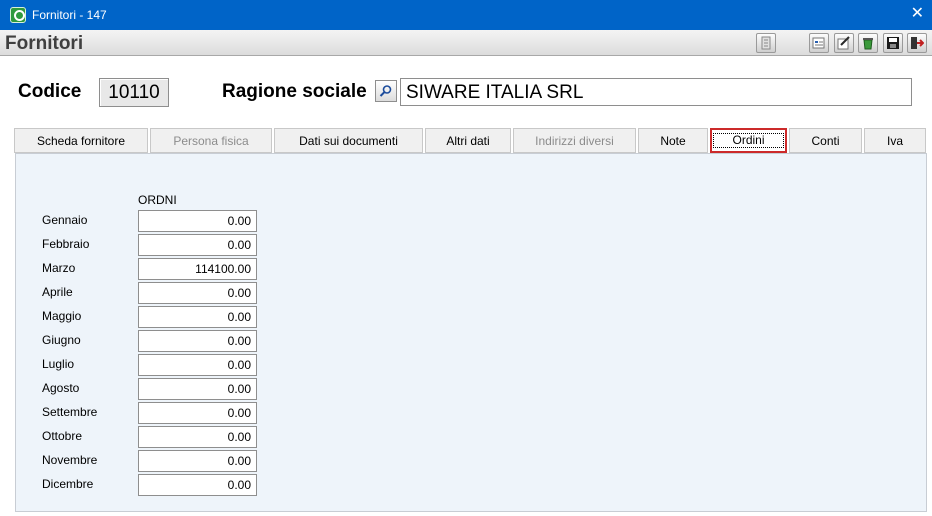 This screenshot has width=932, height=516. What do you see at coordinates (917, 43) in the screenshot?
I see `exit-icon` at bounding box center [917, 43].